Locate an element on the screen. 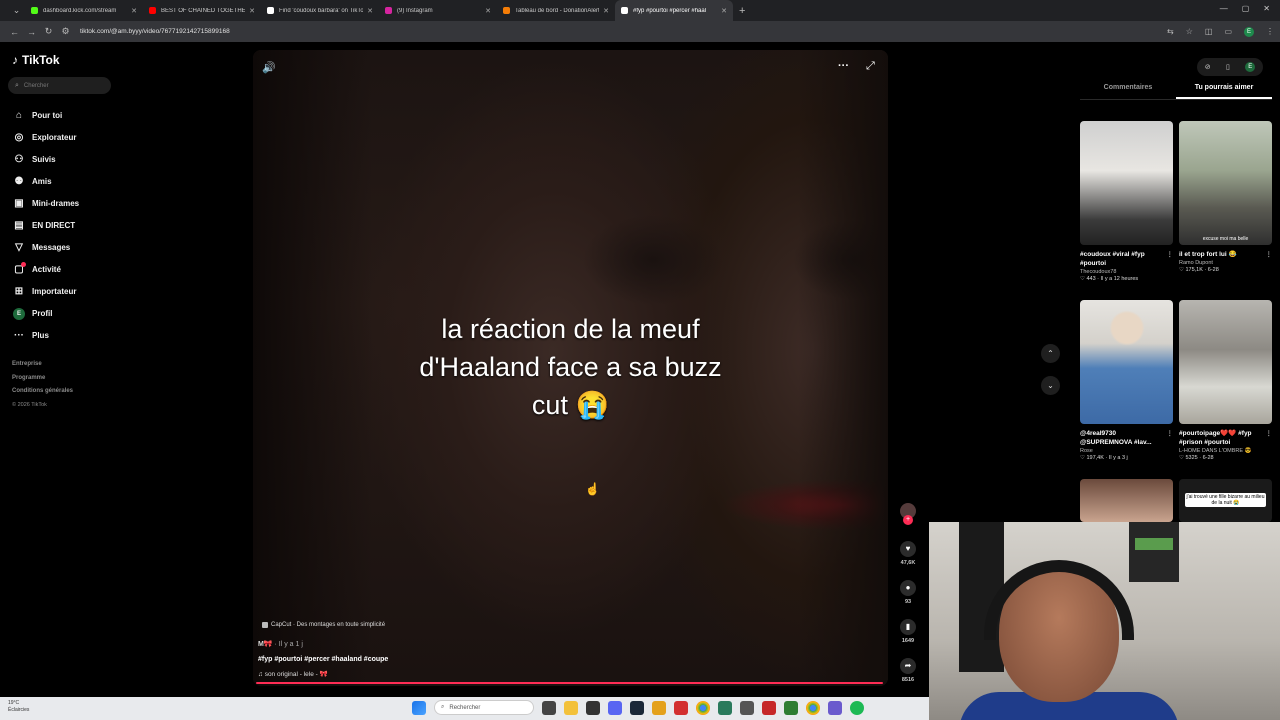  settings-icon is located at coordinates (747, 707).